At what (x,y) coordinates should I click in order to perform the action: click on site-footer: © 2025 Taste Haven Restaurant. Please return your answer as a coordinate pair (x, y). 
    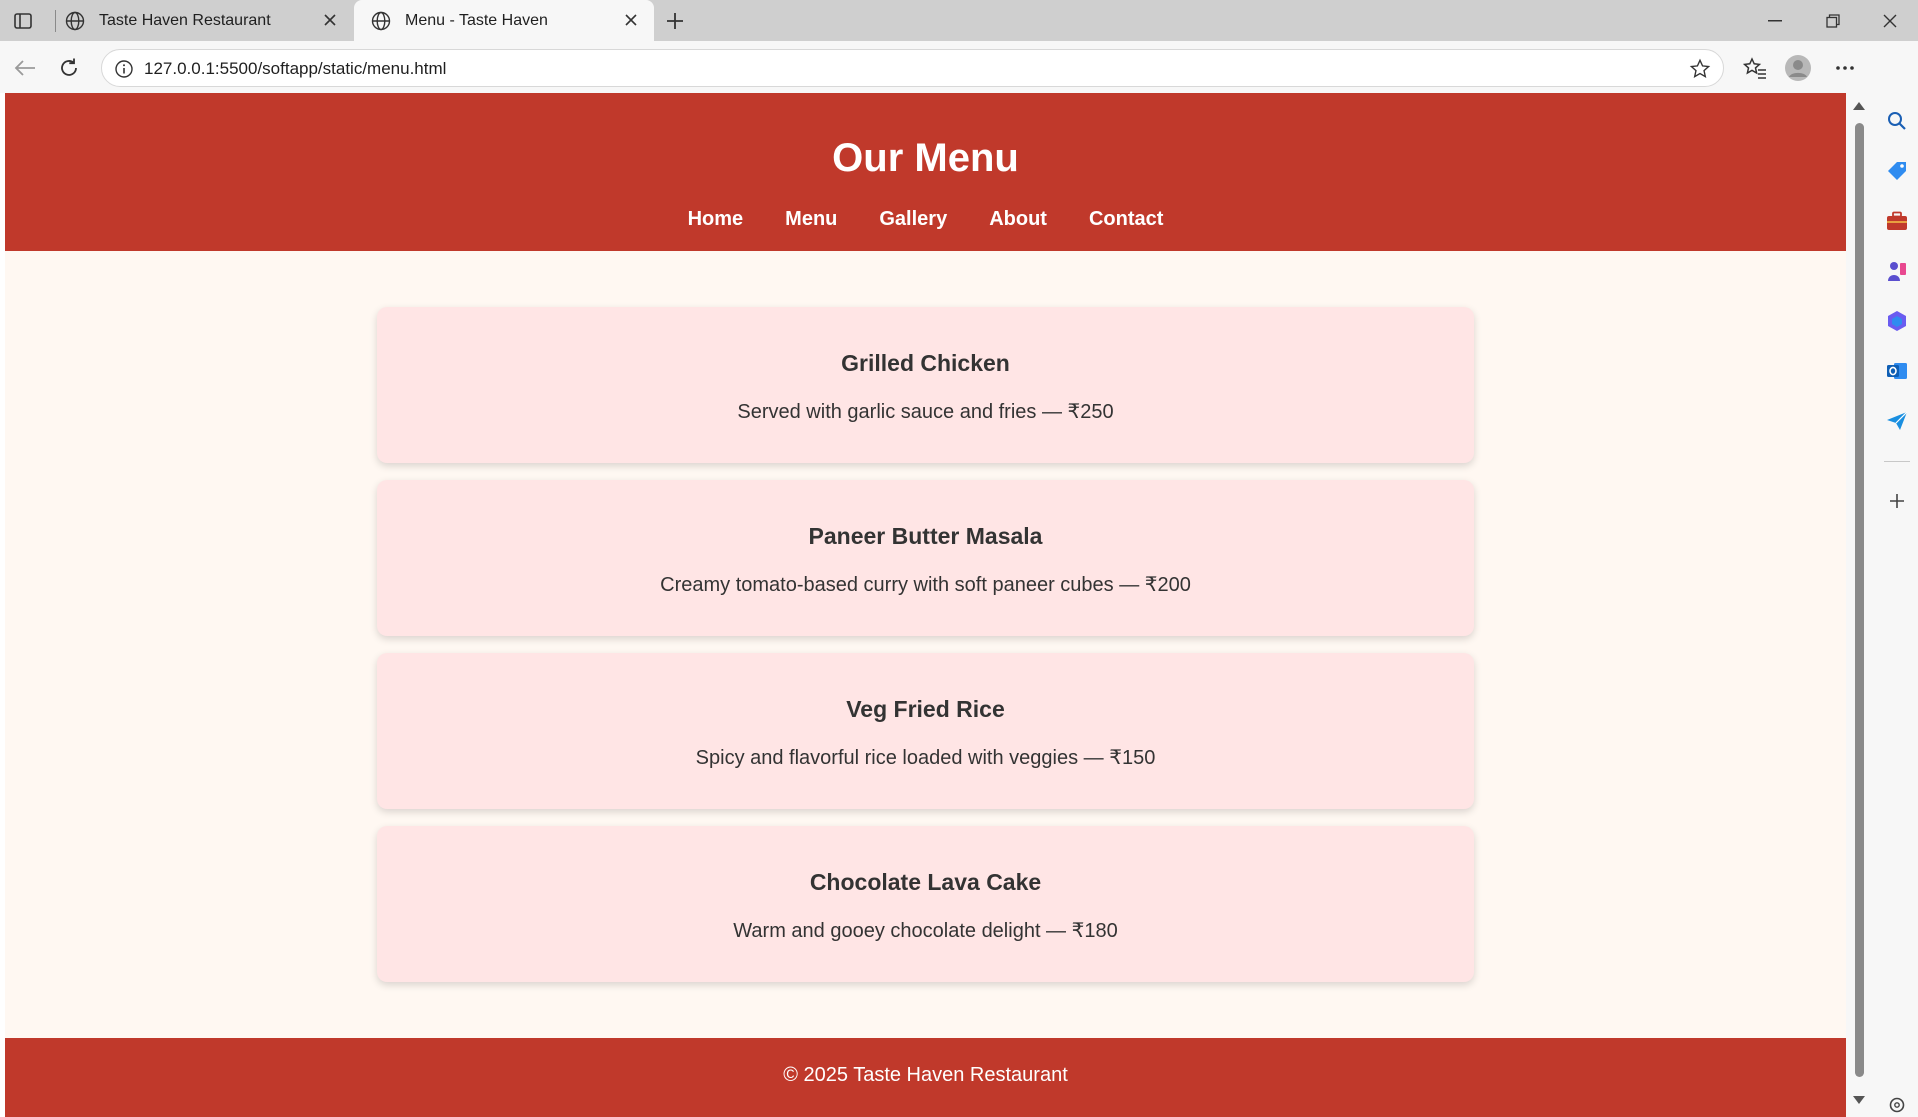
    Looking at the image, I should click on (925, 1077).